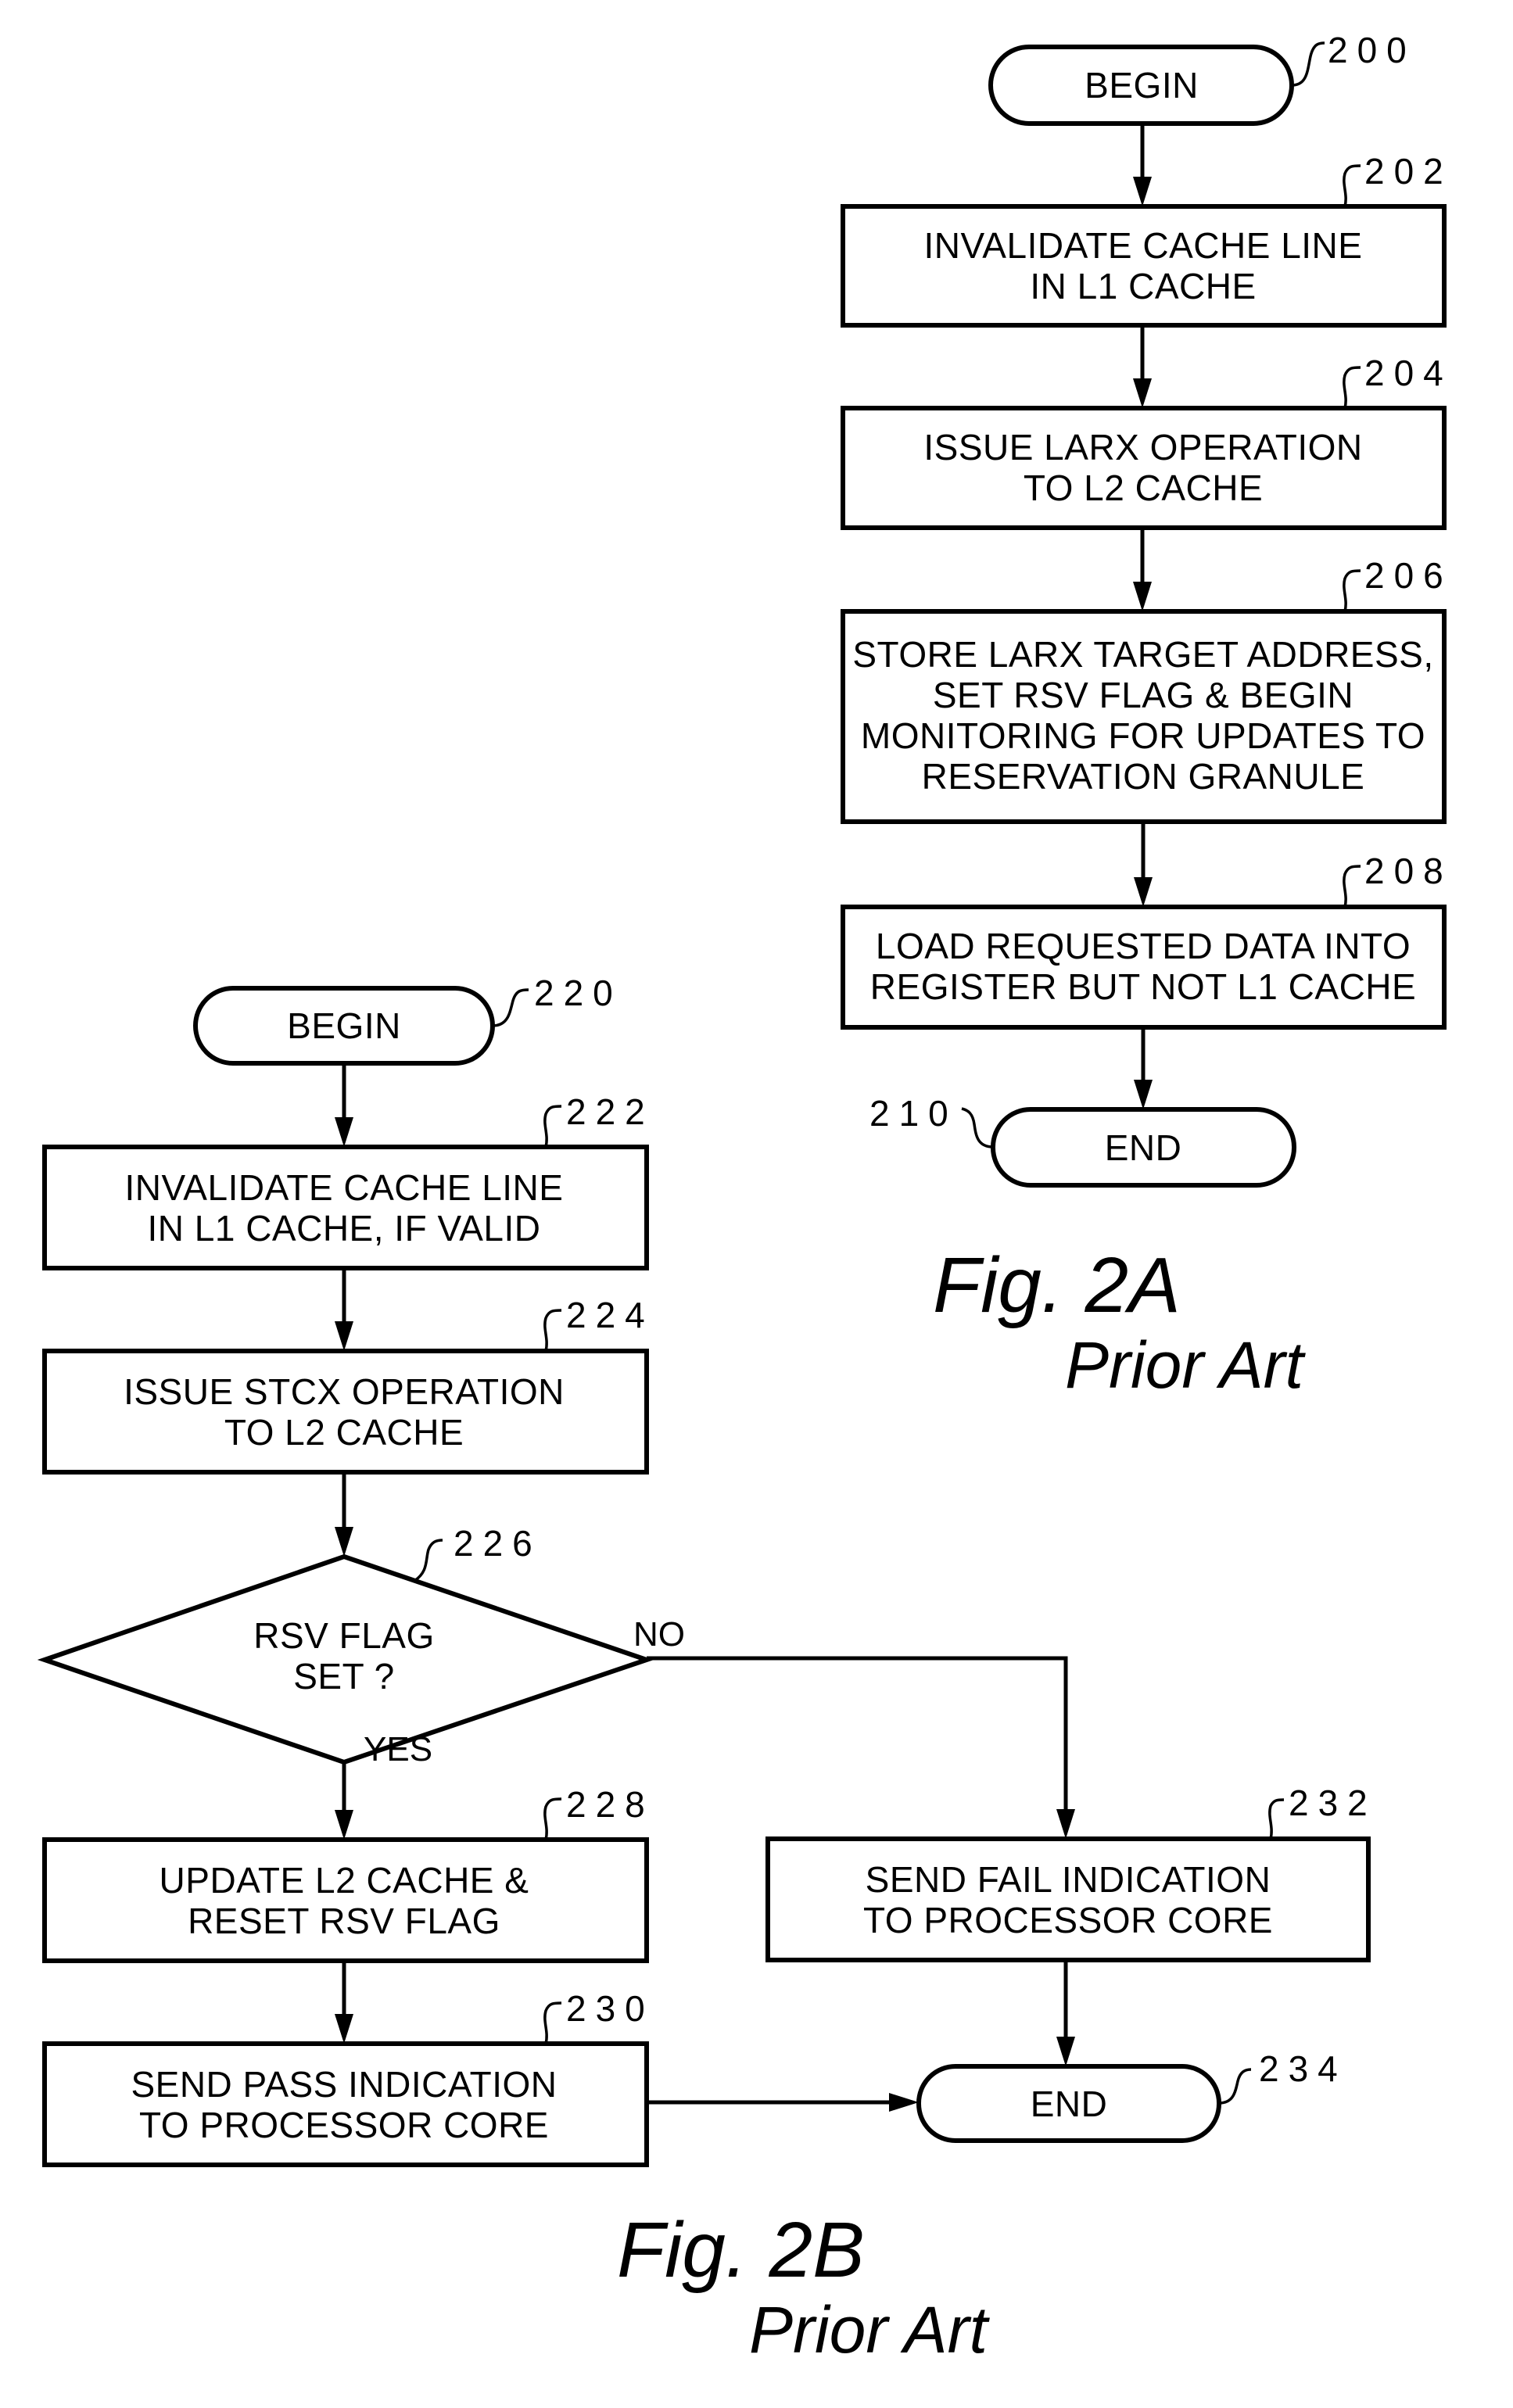  Describe the element at coordinates (510, 1007) in the screenshot. I see `ref-220-leader` at that location.